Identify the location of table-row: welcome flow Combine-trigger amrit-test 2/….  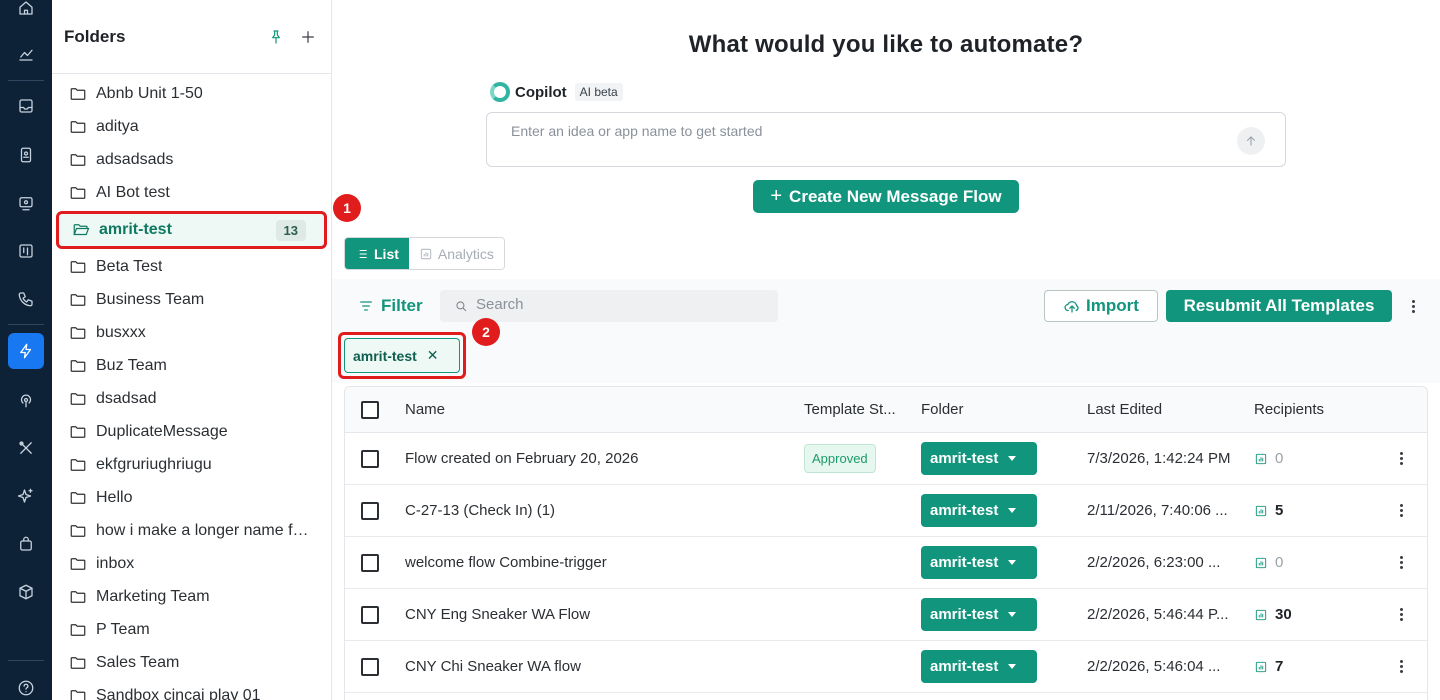
(886, 563).